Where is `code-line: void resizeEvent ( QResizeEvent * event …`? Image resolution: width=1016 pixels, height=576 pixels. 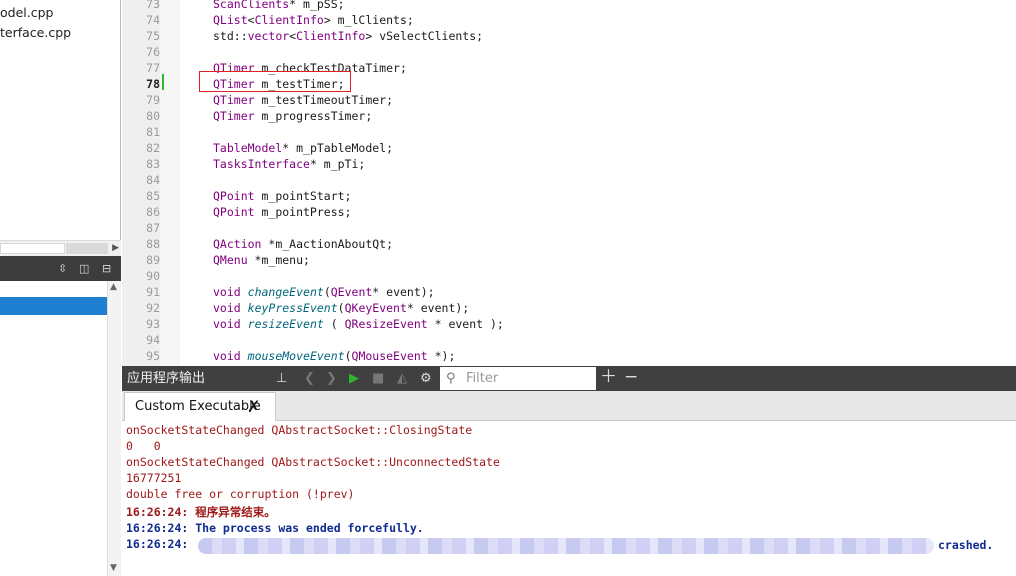
code-line: void resizeEvent ( QResizeEvent * event … is located at coordinates (358, 324).